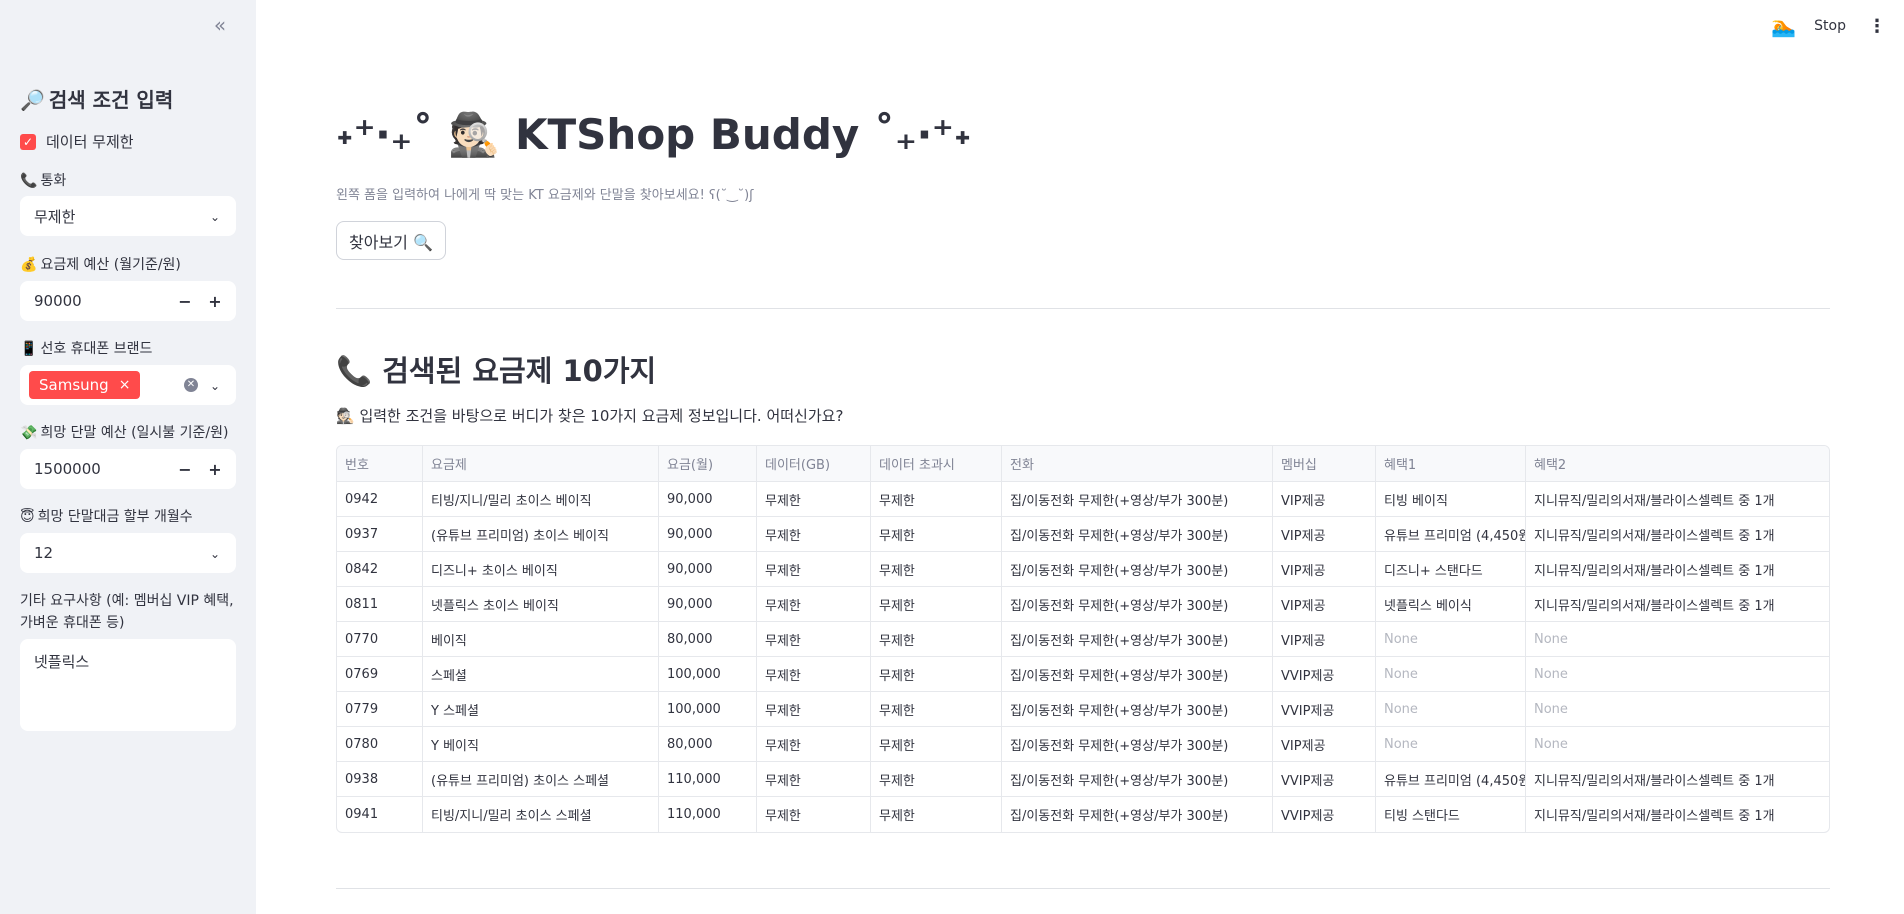  I want to click on brand-multiselect: Samsung × ✕ ⌄, so click(128, 385).